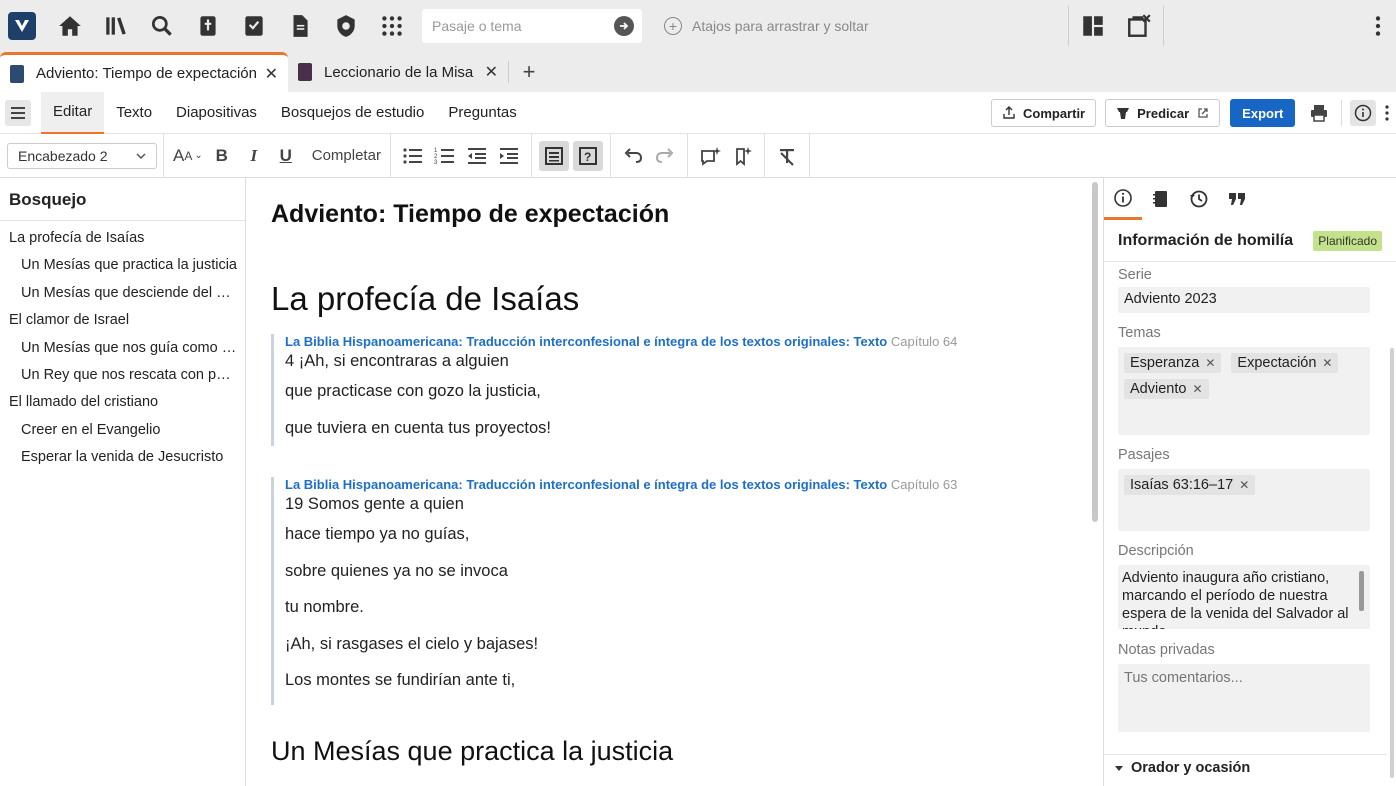 The width and height of the screenshot is (1396, 786). I want to click on bible-icon, so click(208, 26).